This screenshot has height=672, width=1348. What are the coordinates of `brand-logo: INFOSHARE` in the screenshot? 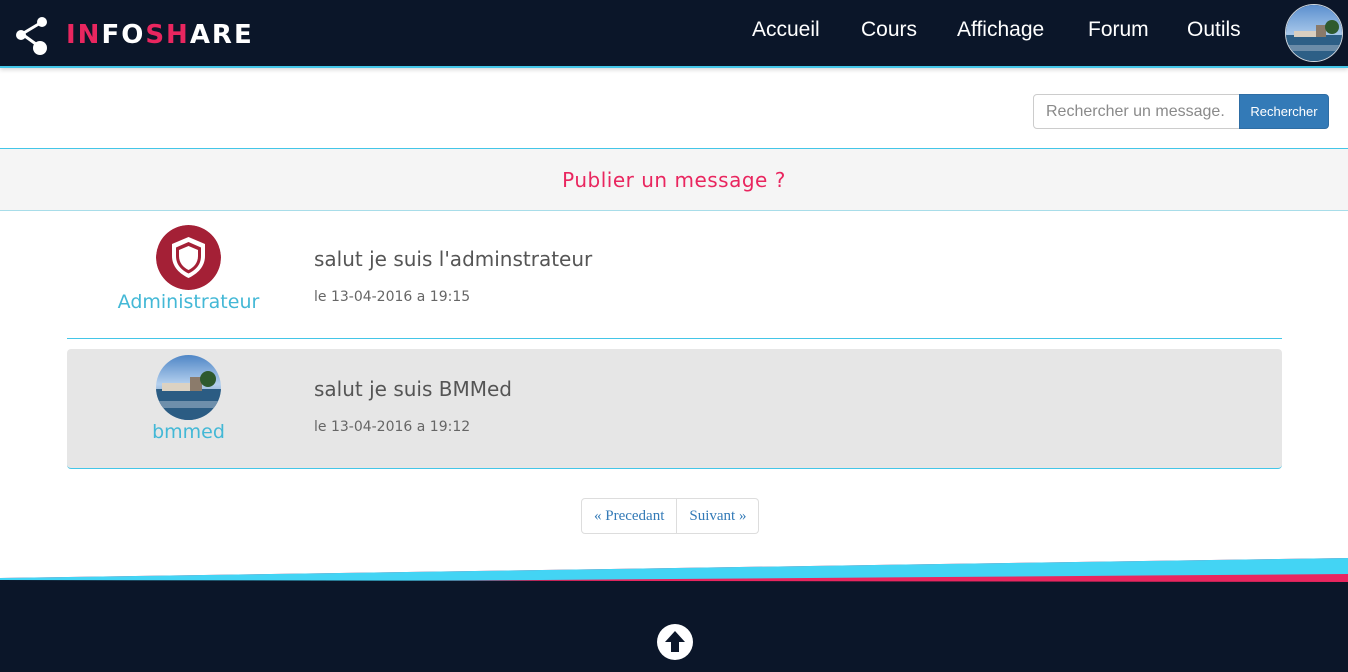 It's located at (133, 35).